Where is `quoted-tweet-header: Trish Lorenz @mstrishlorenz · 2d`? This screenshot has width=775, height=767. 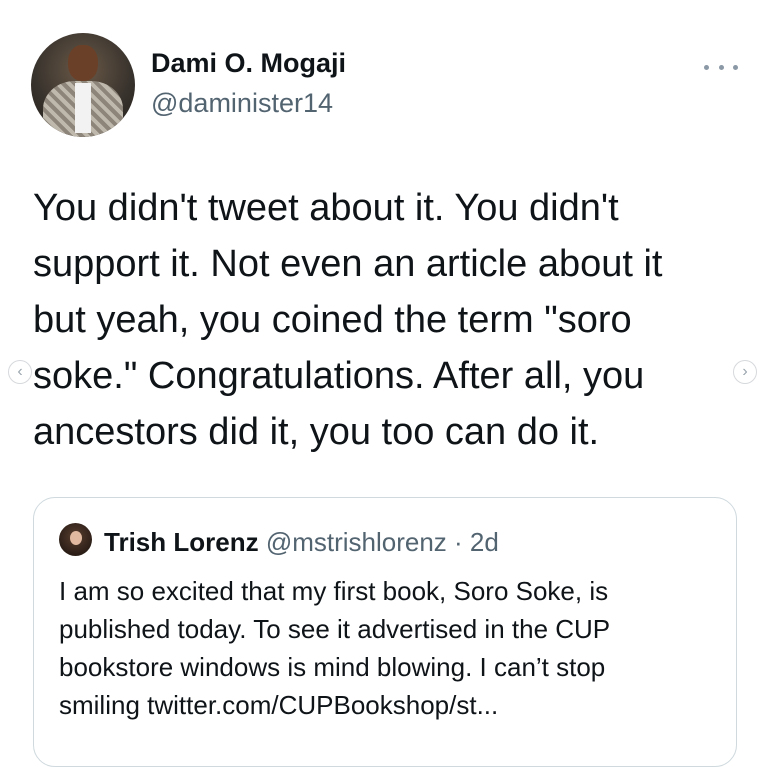
quoted-tweet-header: Trish Lorenz @mstrishlorenz · 2d is located at coordinates (301, 542).